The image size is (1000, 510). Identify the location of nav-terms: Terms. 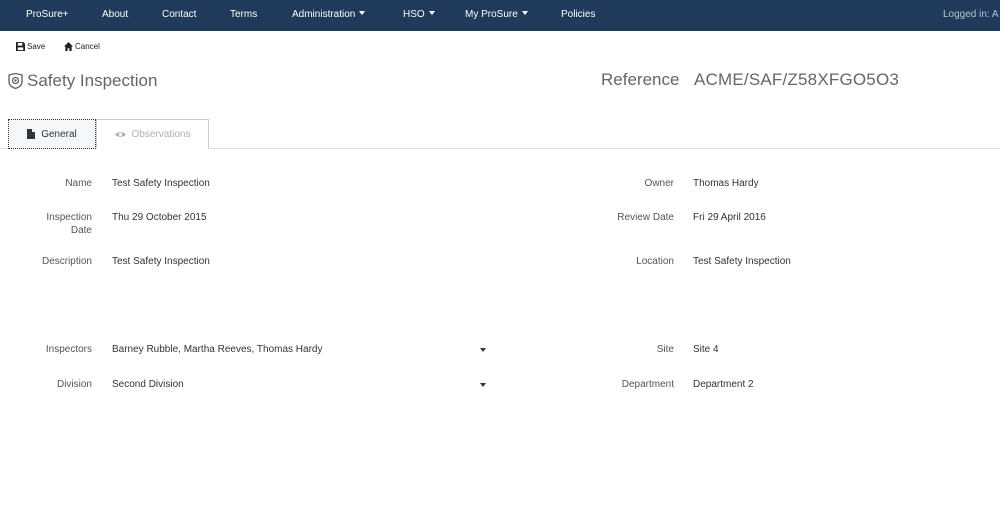
(243, 15).